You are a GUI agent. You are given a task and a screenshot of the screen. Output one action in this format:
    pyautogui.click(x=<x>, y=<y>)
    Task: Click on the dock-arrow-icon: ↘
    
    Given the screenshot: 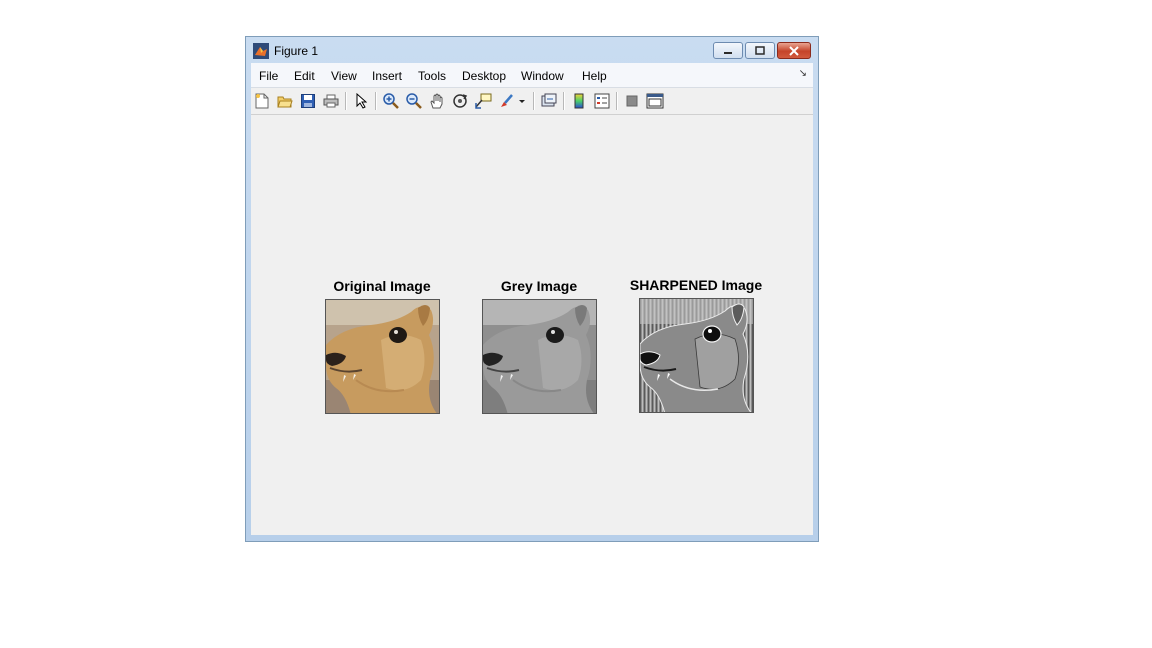 What is the action you would take?
    pyautogui.click(x=803, y=73)
    